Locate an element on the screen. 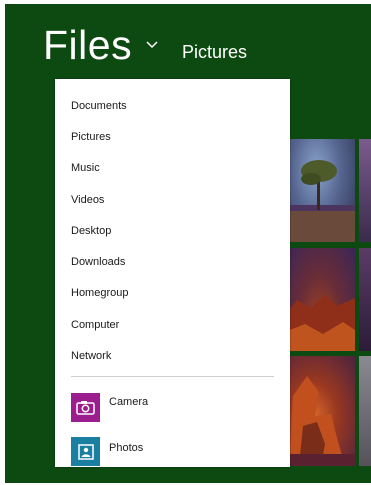 The image size is (371, 485). breadcrumb: Pictures is located at coordinates (214, 52).